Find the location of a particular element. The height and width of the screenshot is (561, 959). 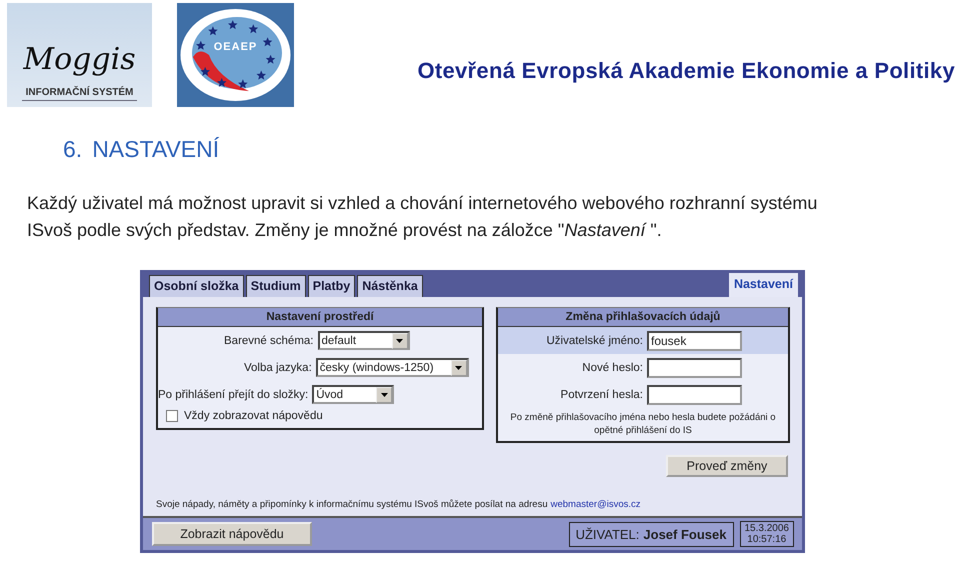

logo-caption: INFORMAČNÍ SYSTÉM is located at coordinates (80, 94).